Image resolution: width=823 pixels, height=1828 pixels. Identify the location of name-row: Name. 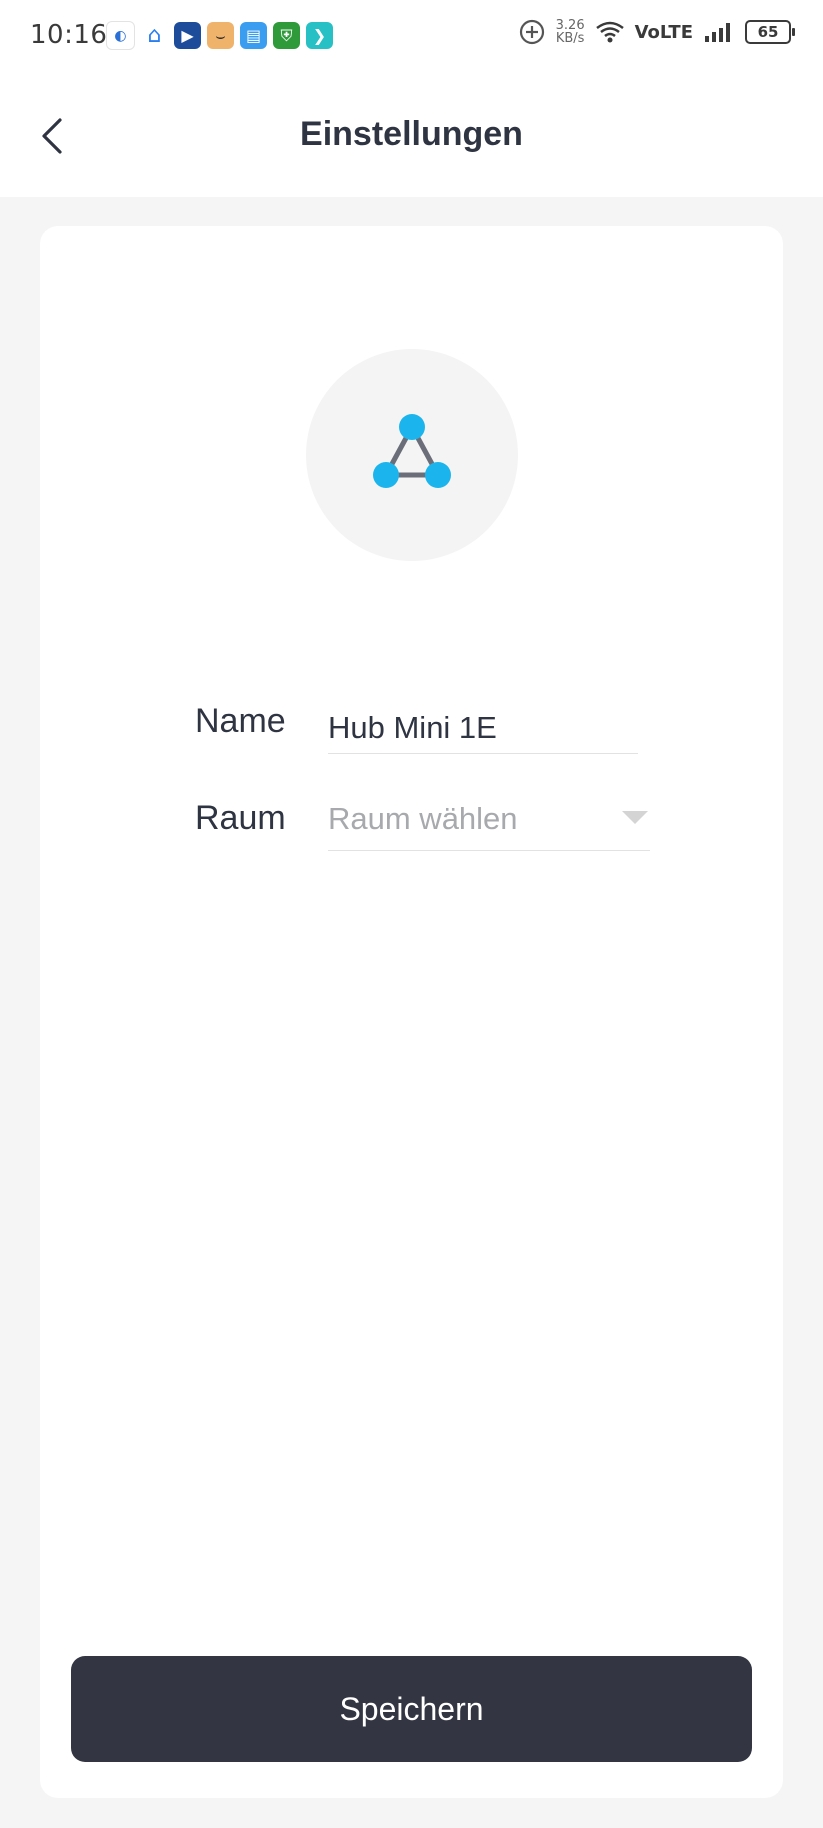
(411, 723).